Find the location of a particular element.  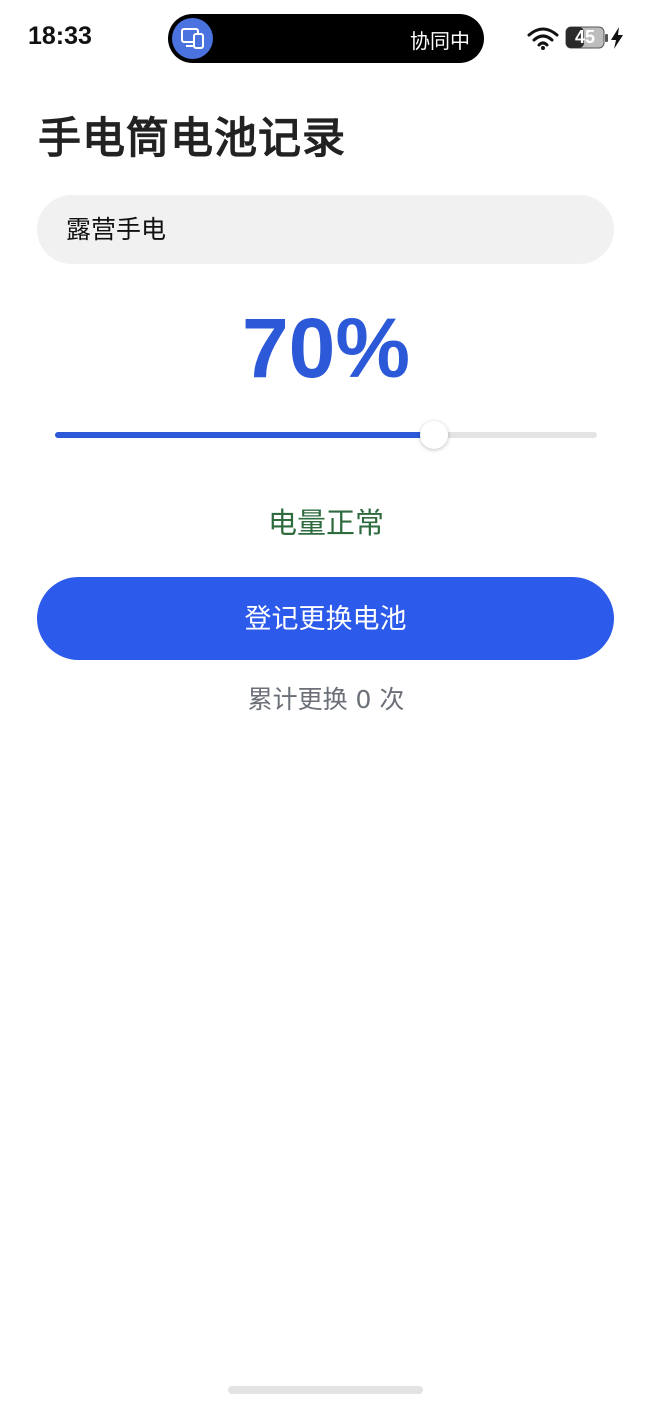

page-title: 手电筒电池记录 is located at coordinates (192, 139).